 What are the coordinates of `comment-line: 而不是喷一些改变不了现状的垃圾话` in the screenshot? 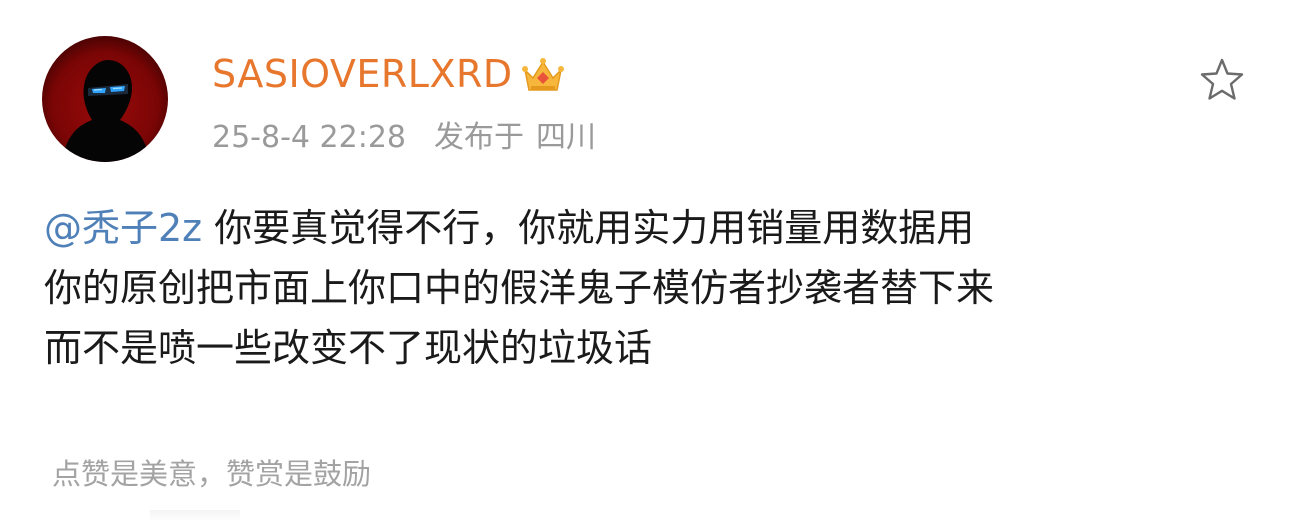 It's located at (348, 348).